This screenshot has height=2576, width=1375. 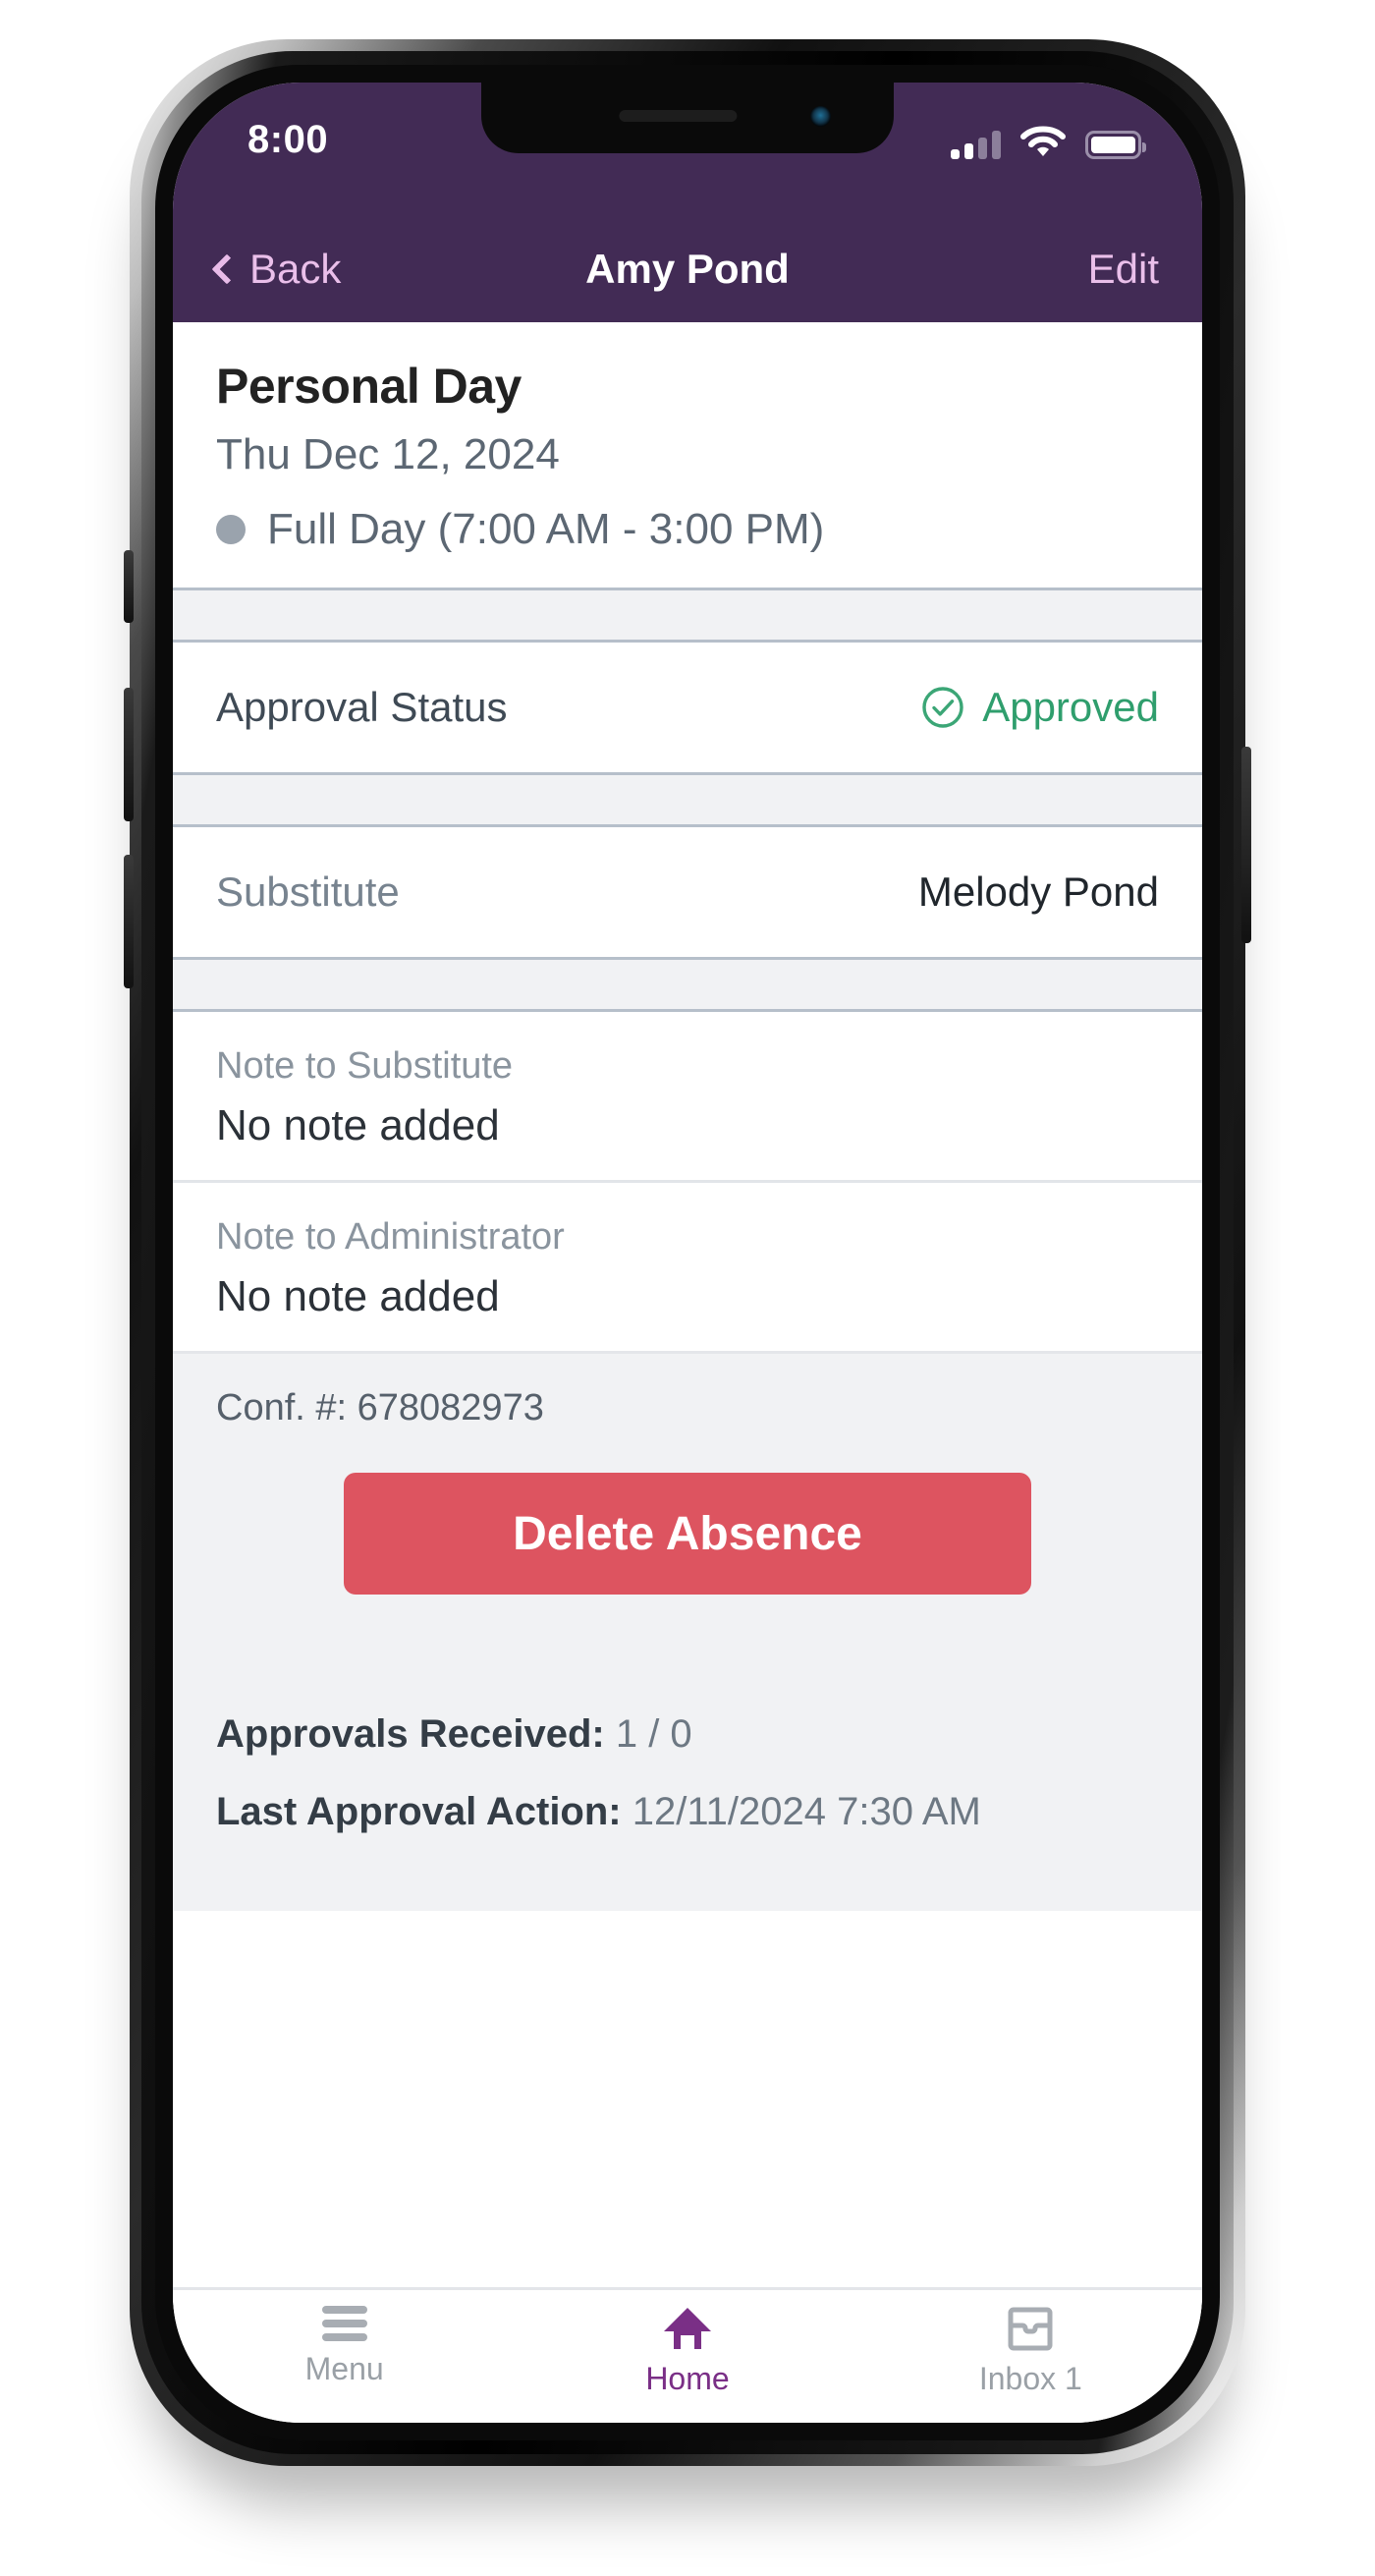 What do you see at coordinates (1038, 891) in the screenshot?
I see `substitute-value: Melody Pond` at bounding box center [1038, 891].